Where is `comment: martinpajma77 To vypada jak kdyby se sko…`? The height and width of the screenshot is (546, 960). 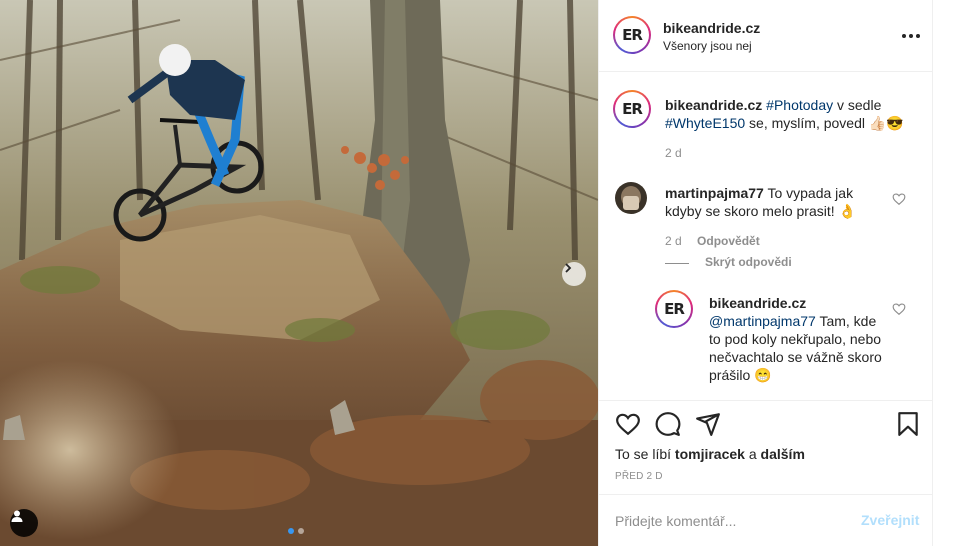
comment: martinpajma77 To vypada jak kdyby se sko… is located at coordinates (775, 202).